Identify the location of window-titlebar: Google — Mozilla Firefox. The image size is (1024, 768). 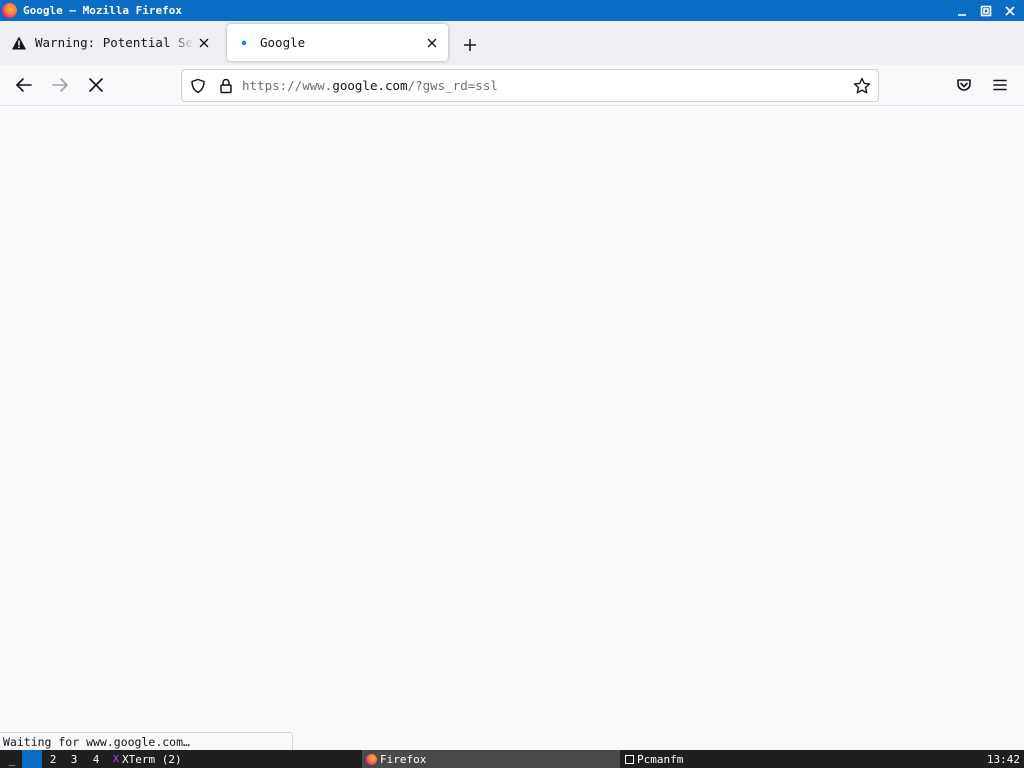
(512, 10).